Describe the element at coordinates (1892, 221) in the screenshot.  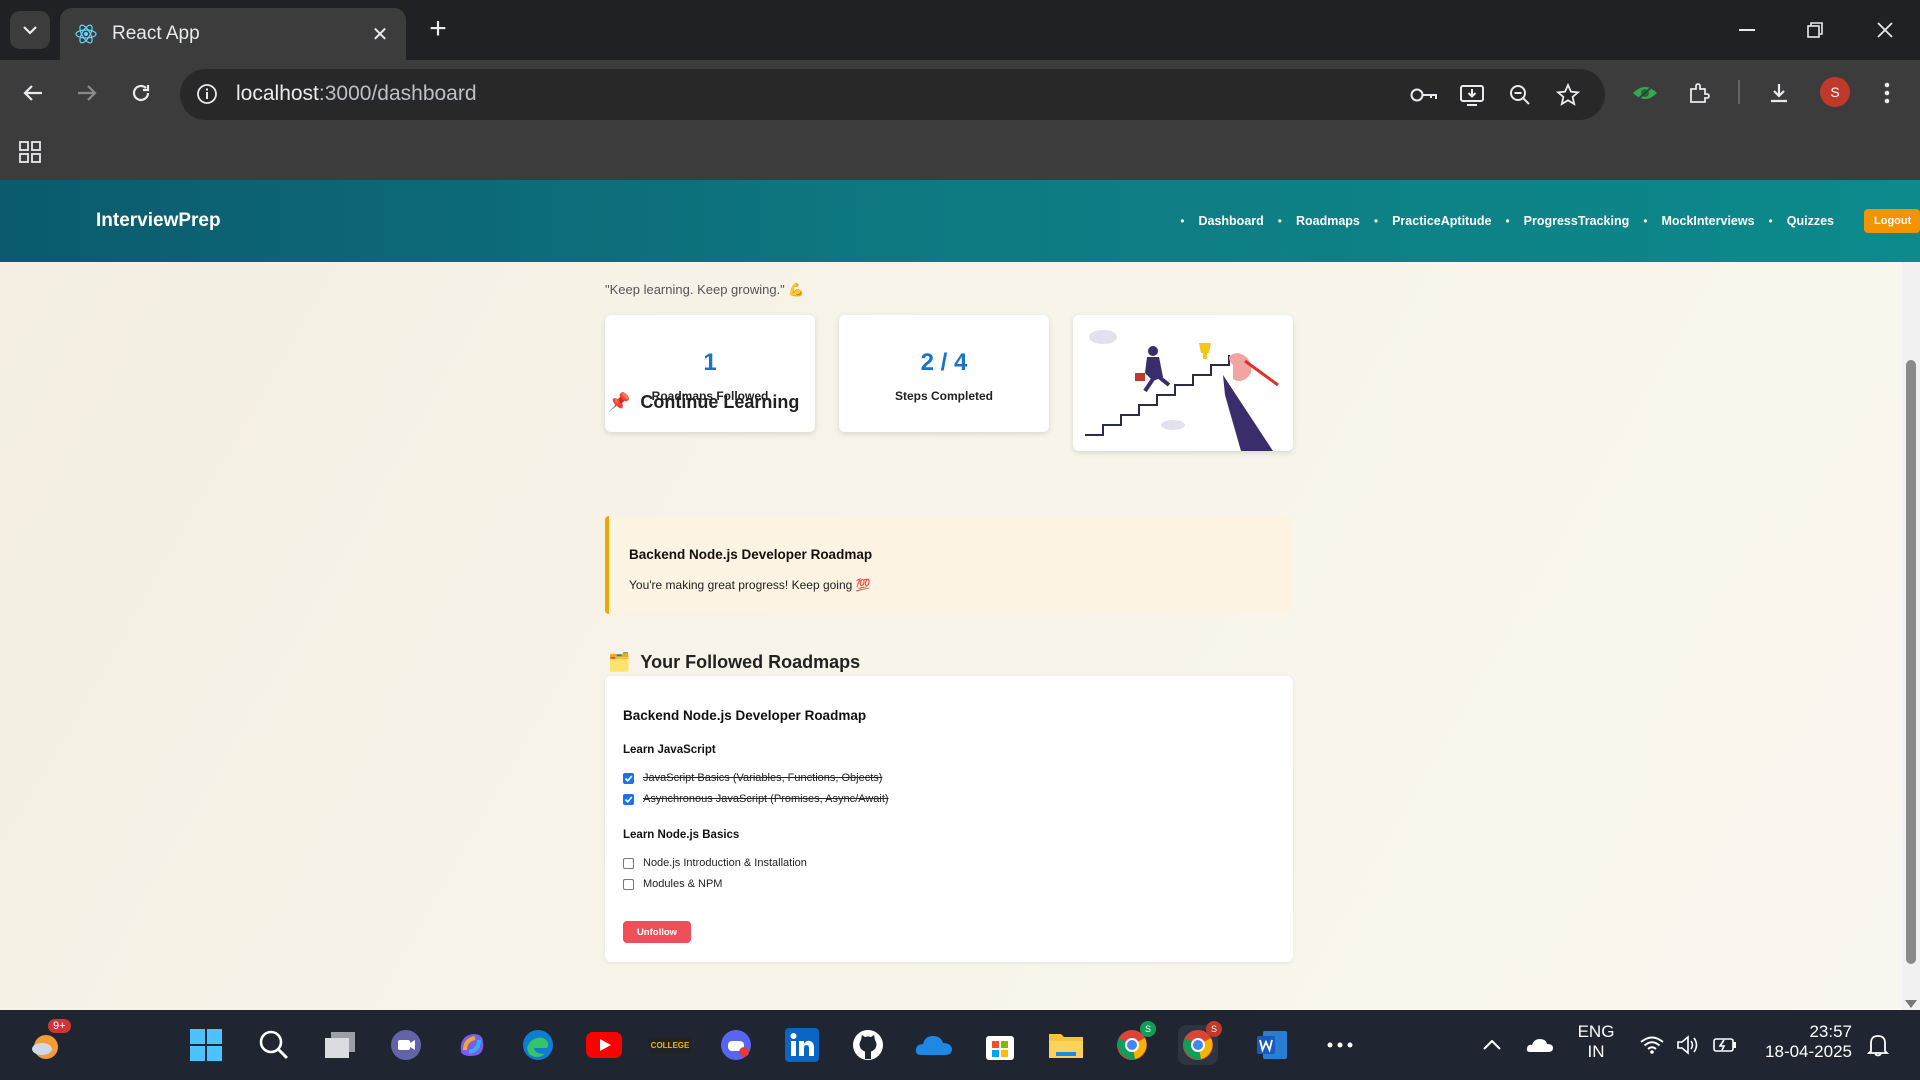
I see `logout-button: Logout` at that location.